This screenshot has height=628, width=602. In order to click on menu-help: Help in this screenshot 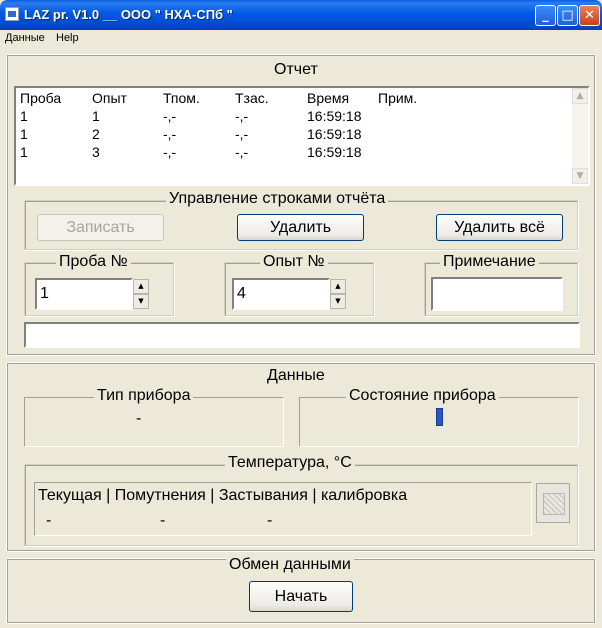, I will do `click(67, 38)`.